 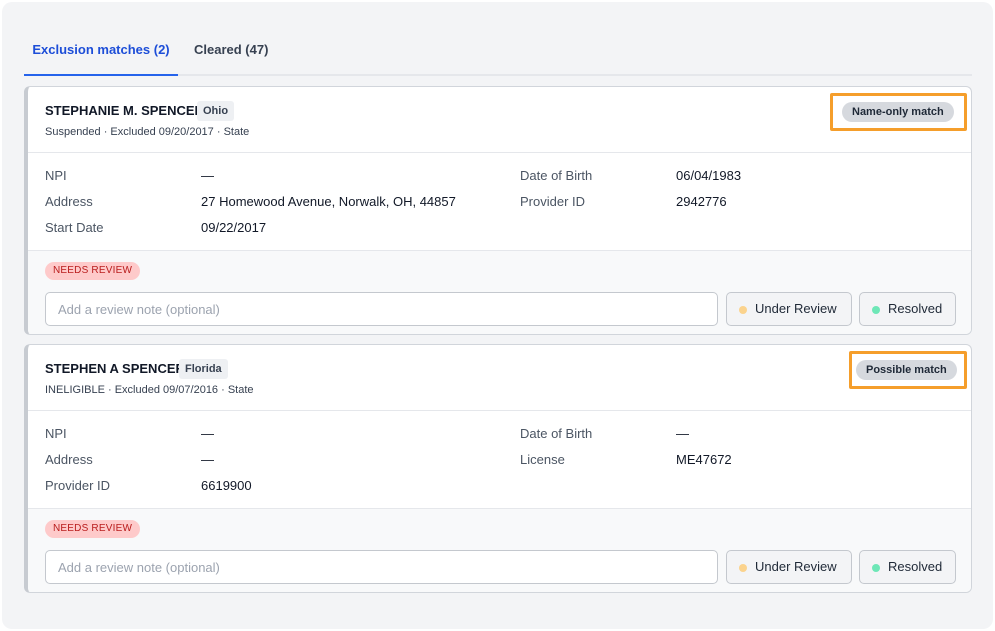 I want to click on tab-bar: Exclusion matches (2) Cleared (47), so click(x=498, y=54).